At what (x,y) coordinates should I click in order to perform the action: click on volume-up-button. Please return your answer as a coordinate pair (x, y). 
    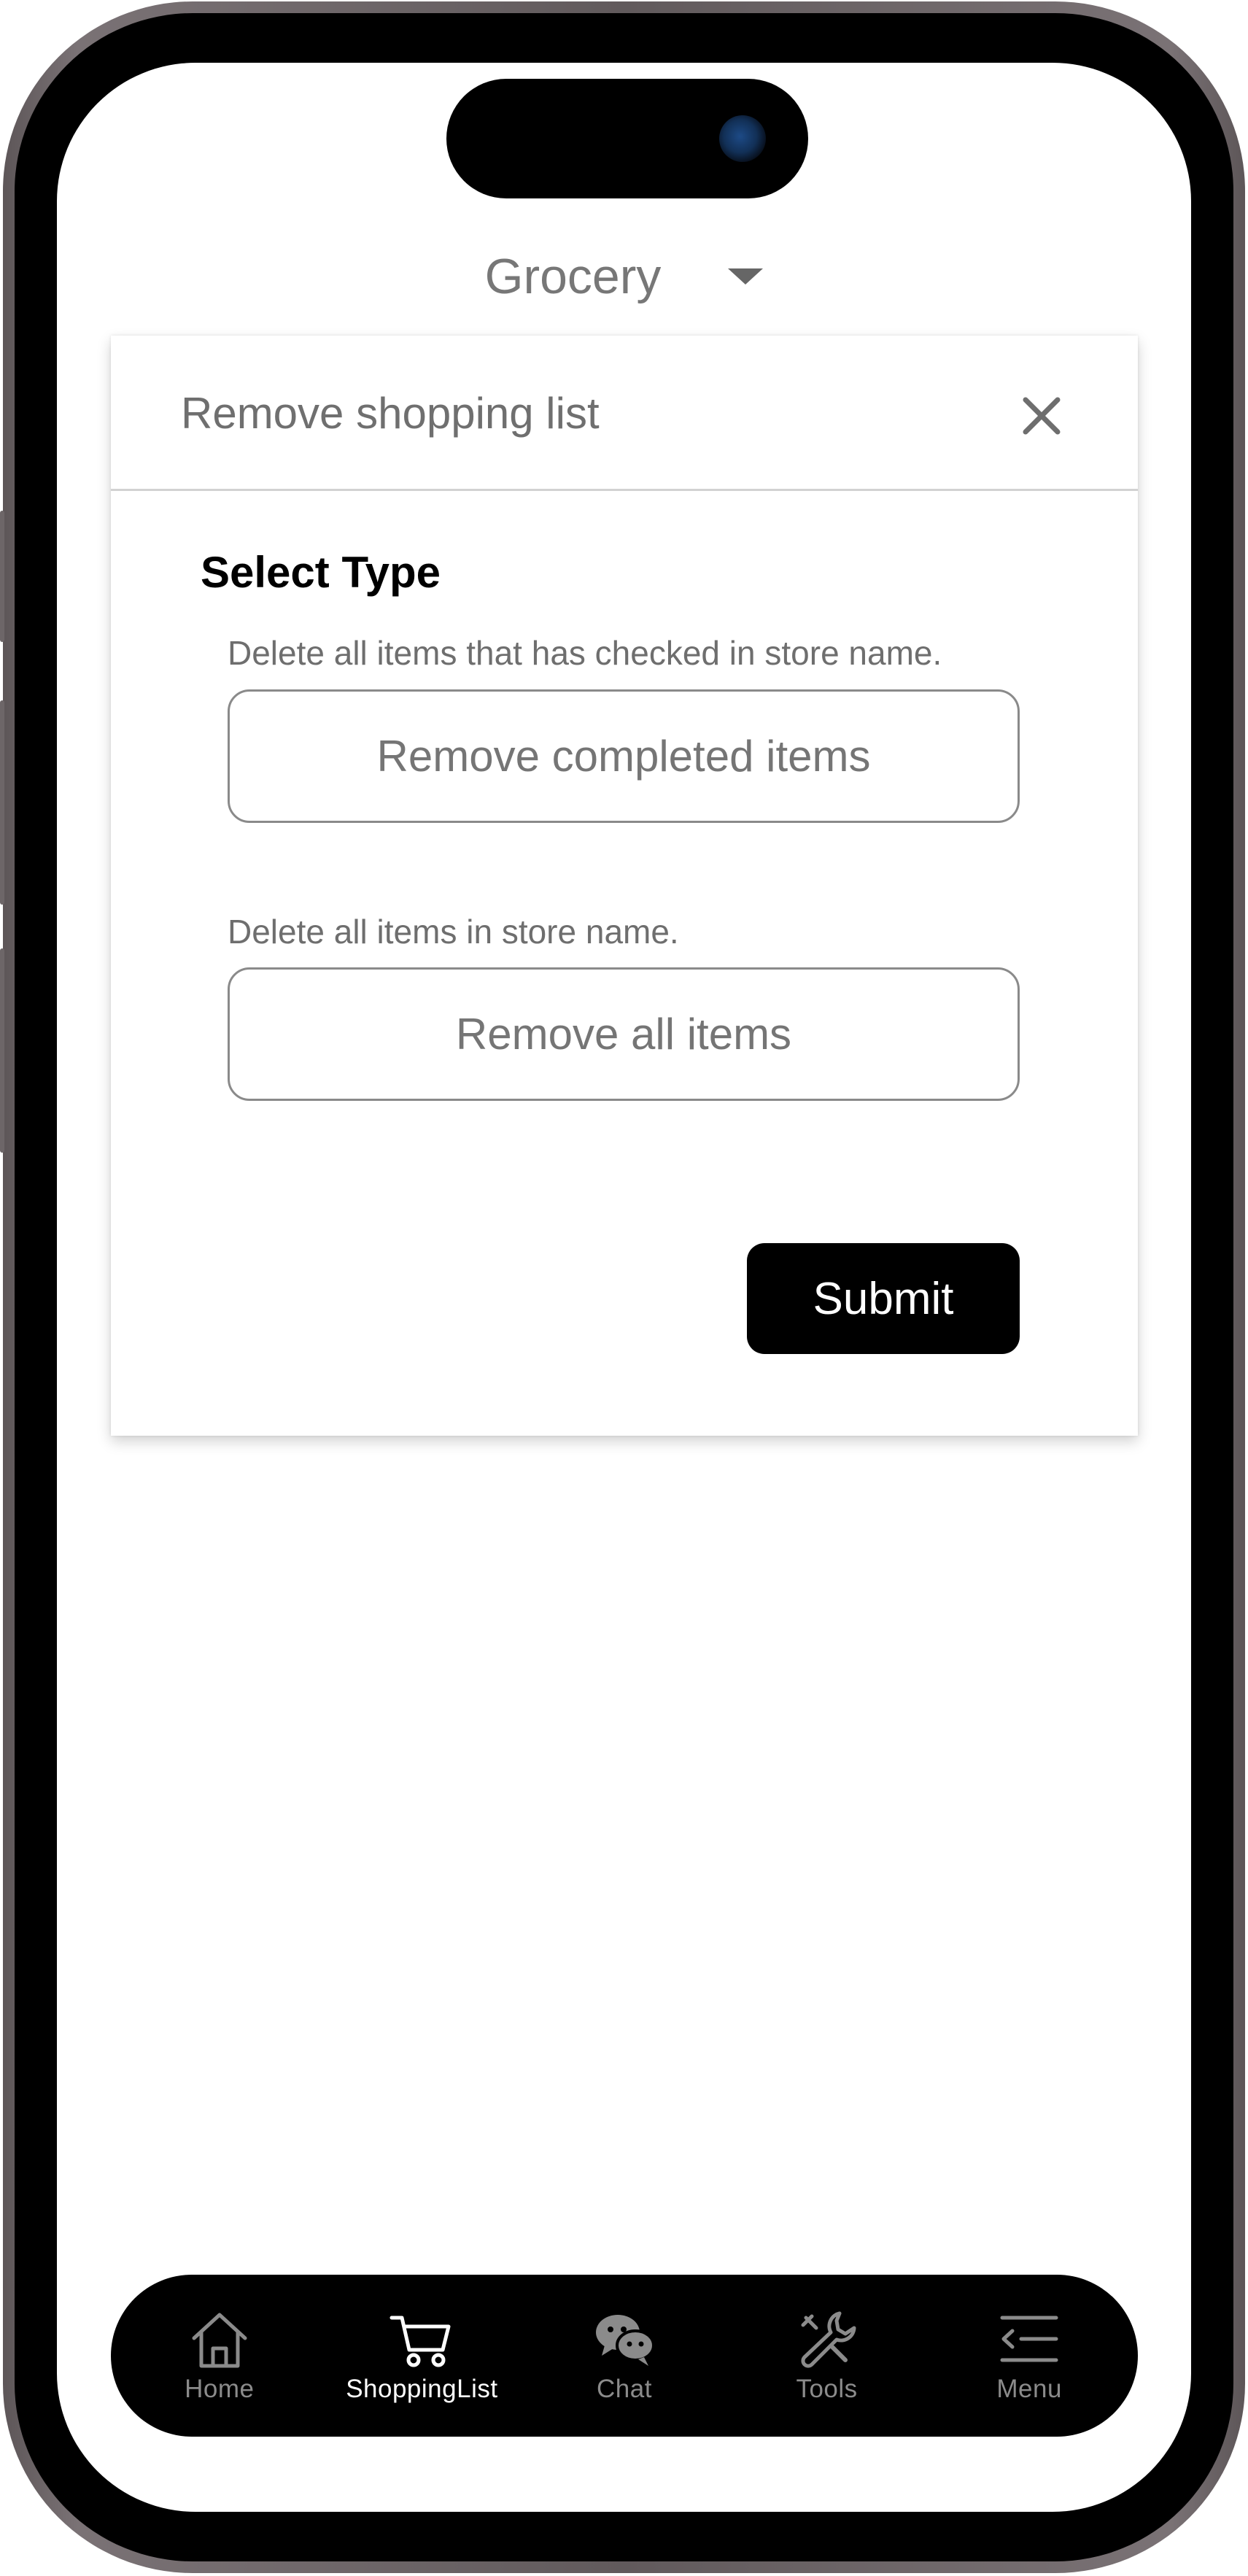
    Looking at the image, I should click on (2, 576).